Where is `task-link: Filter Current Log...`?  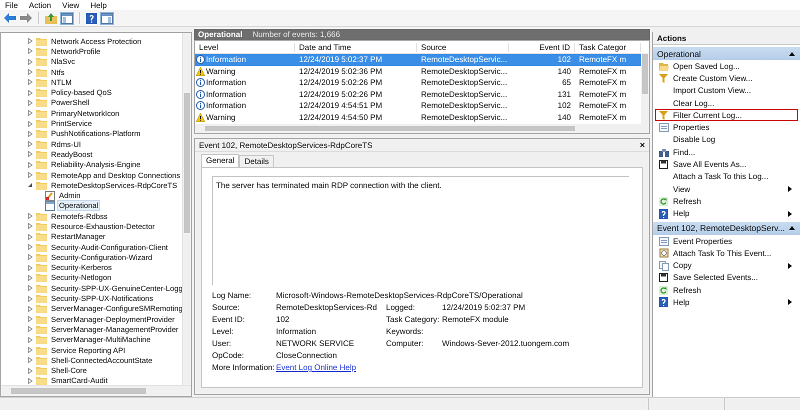
task-link: Filter Current Log... is located at coordinates (726, 115).